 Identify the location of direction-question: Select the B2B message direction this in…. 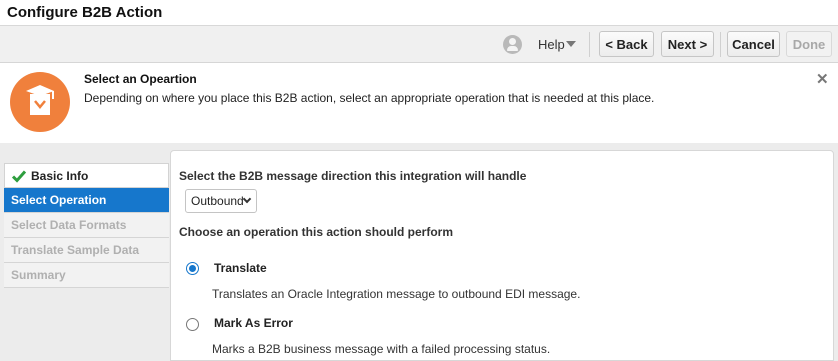
(353, 176).